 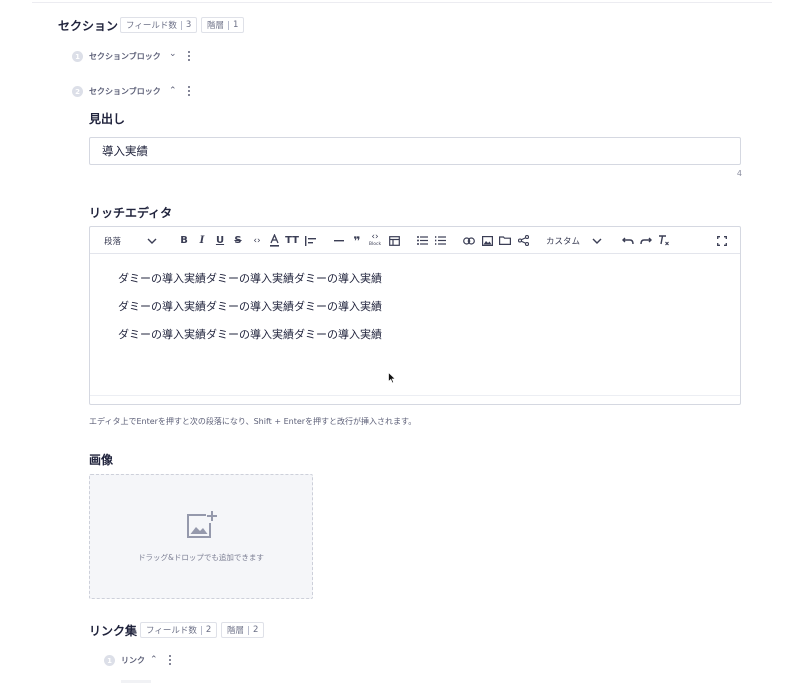 I want to click on numbered-list-icon, so click(x=440, y=240).